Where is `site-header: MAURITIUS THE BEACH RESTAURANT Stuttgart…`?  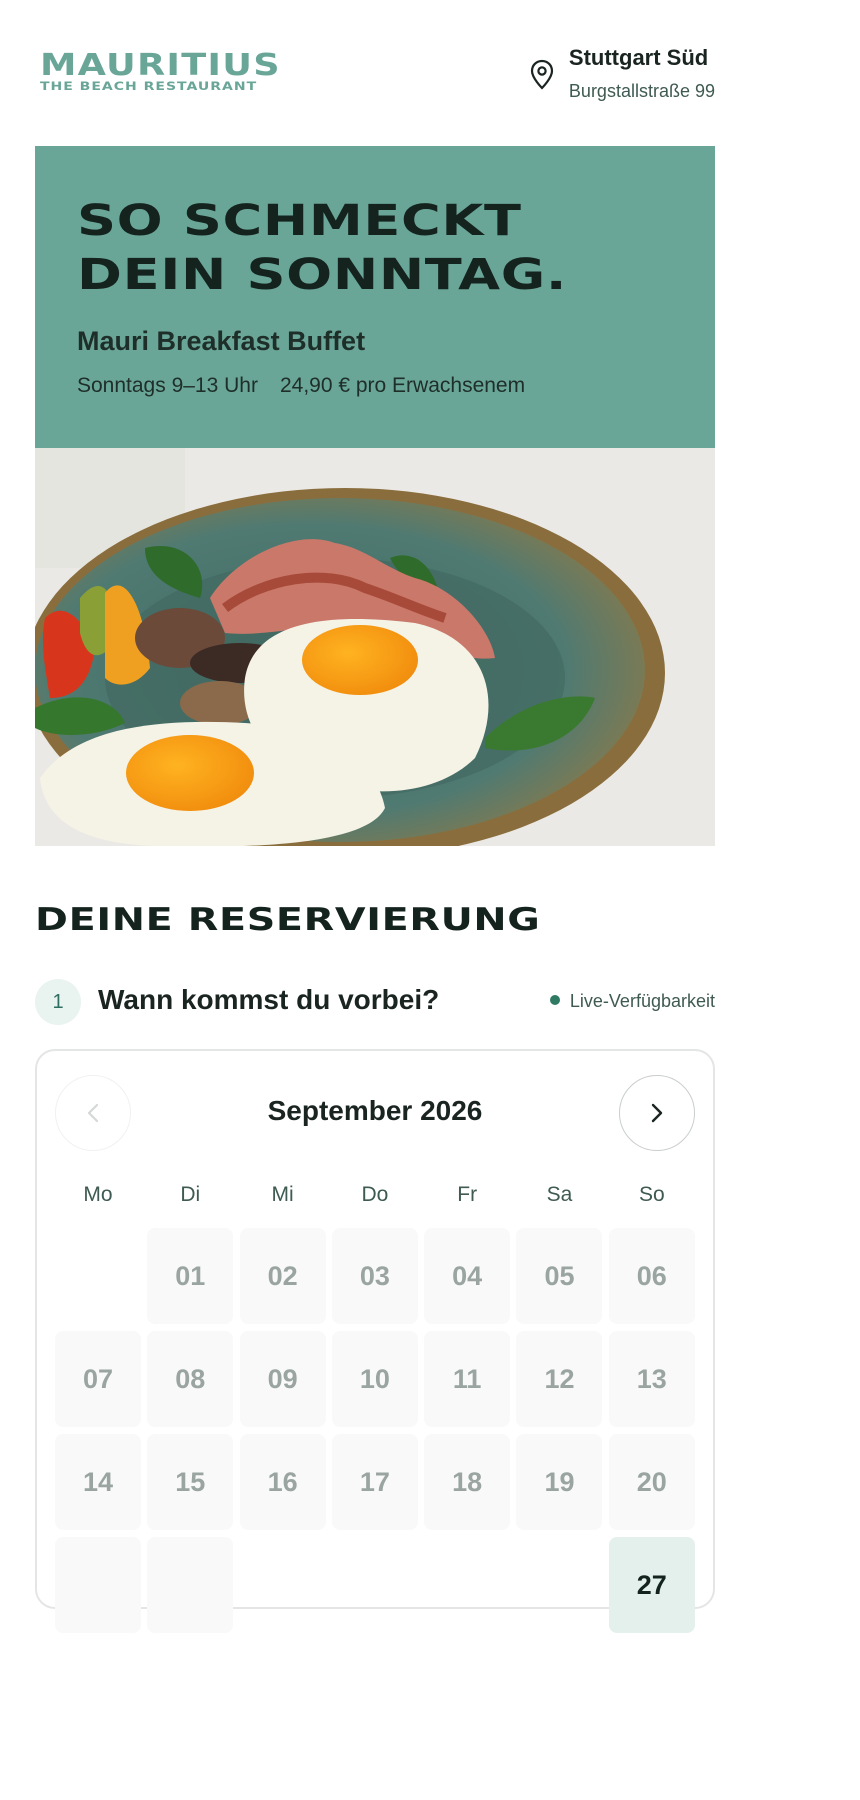 site-header: MAURITIUS THE BEACH RESTAURANT Stuttgart… is located at coordinates (375, 75).